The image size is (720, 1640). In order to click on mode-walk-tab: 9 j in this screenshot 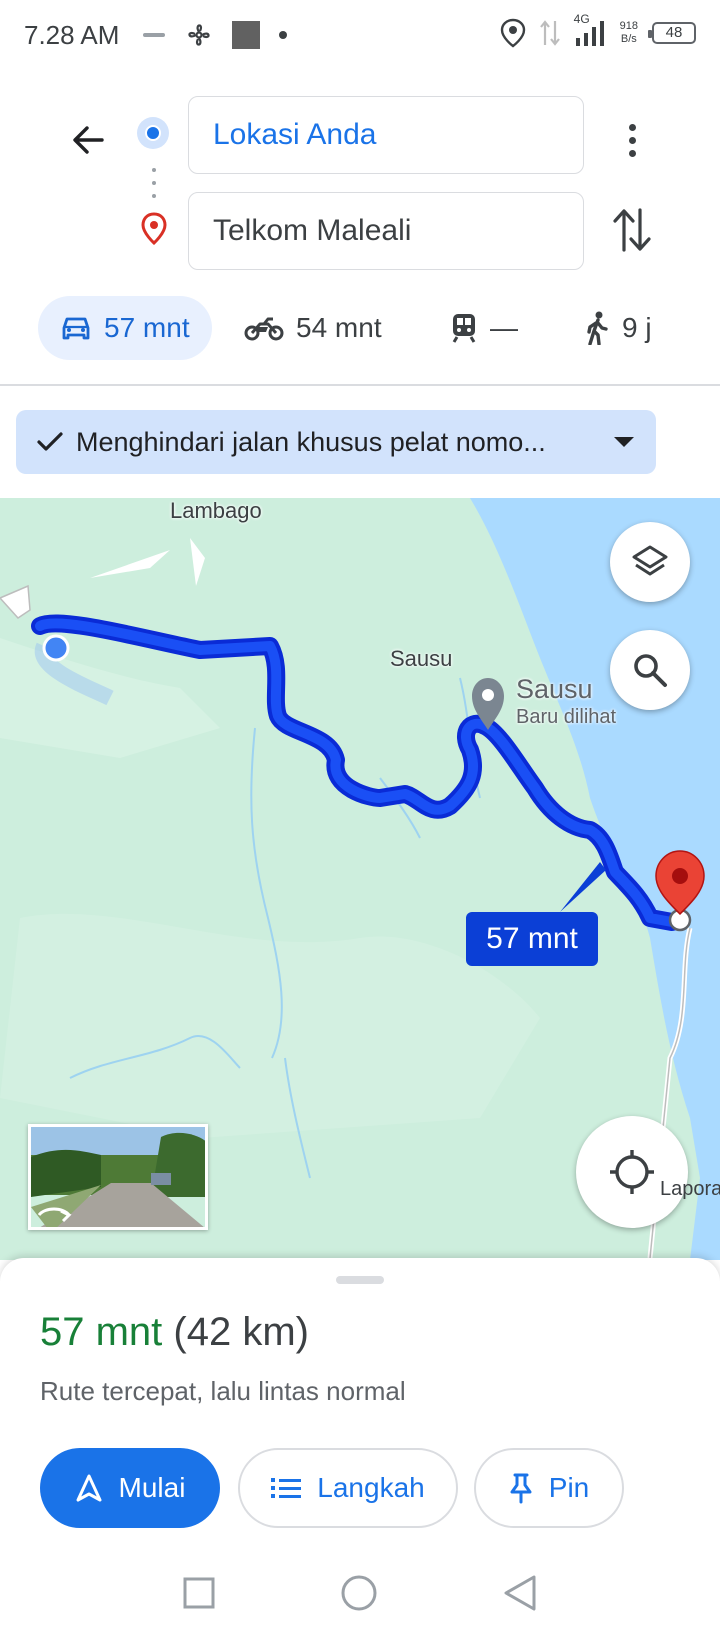, I will do `click(618, 328)`.